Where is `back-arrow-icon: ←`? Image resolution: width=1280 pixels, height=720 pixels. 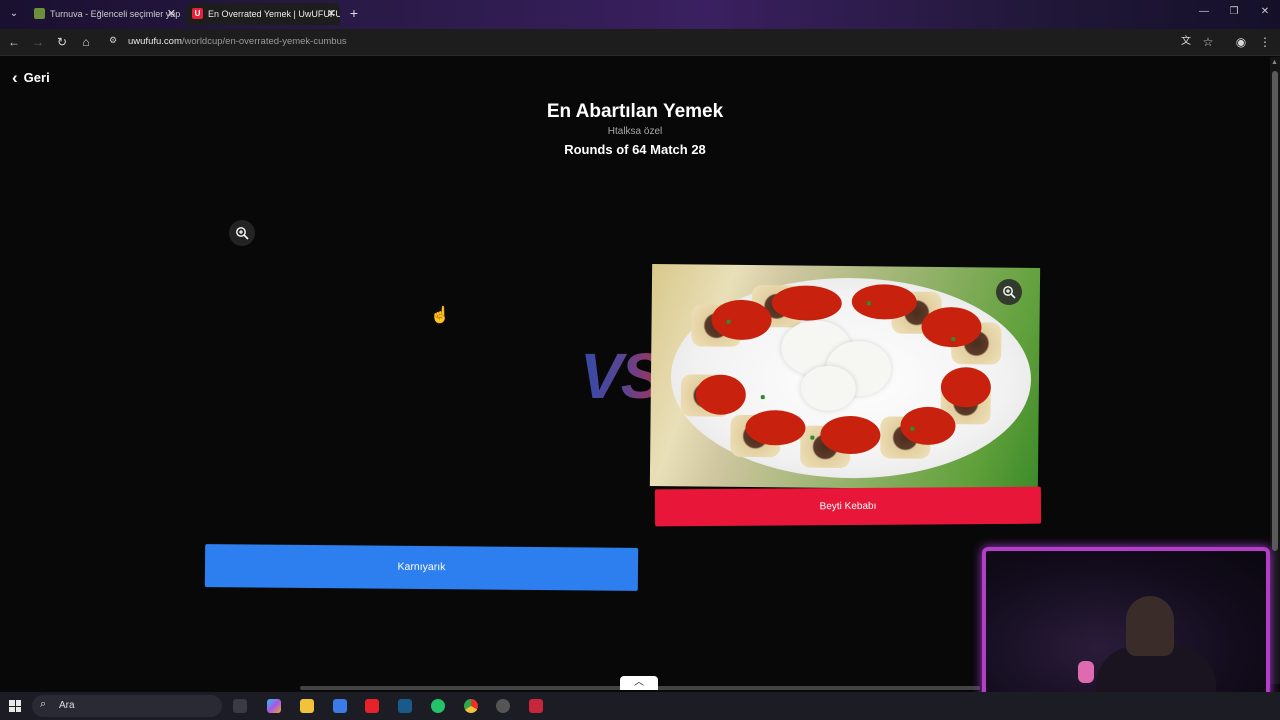 back-arrow-icon: ← is located at coordinates (14, 42).